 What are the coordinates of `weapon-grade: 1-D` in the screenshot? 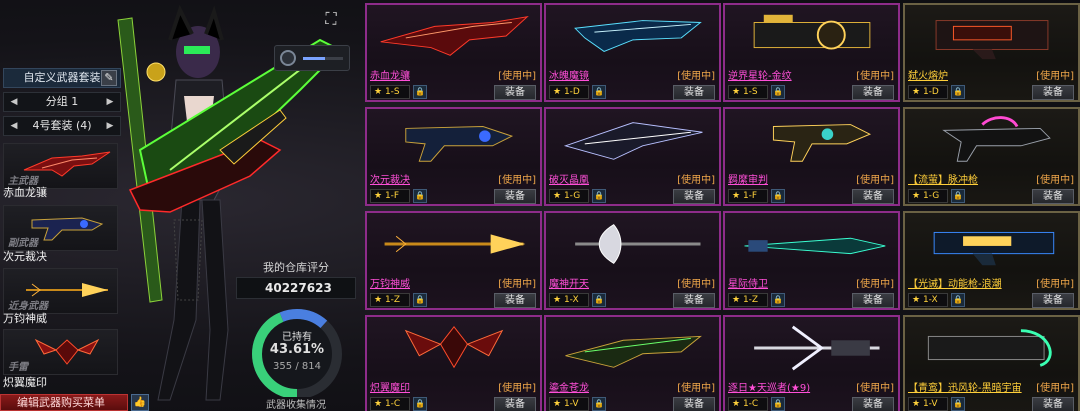 It's located at (571, 92).